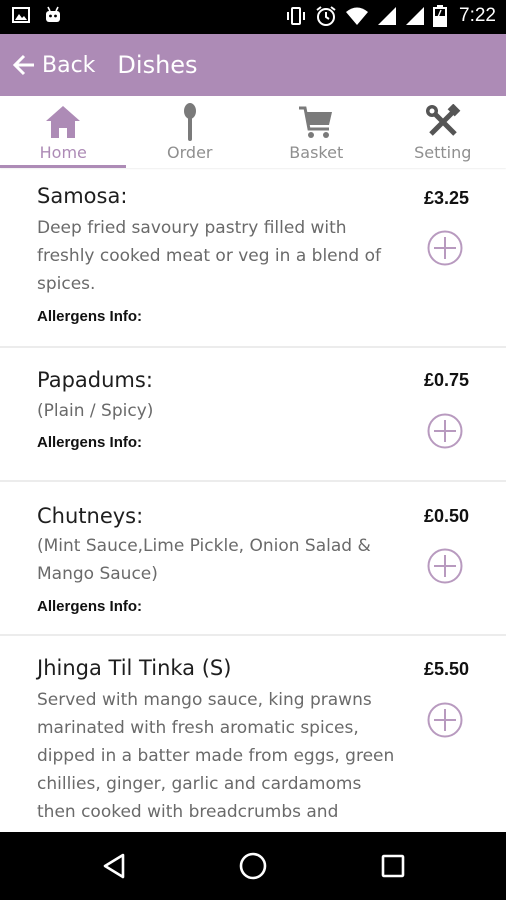 This screenshot has height=900, width=506. What do you see at coordinates (316, 152) in the screenshot?
I see `tab-basket-label: Basket` at bounding box center [316, 152].